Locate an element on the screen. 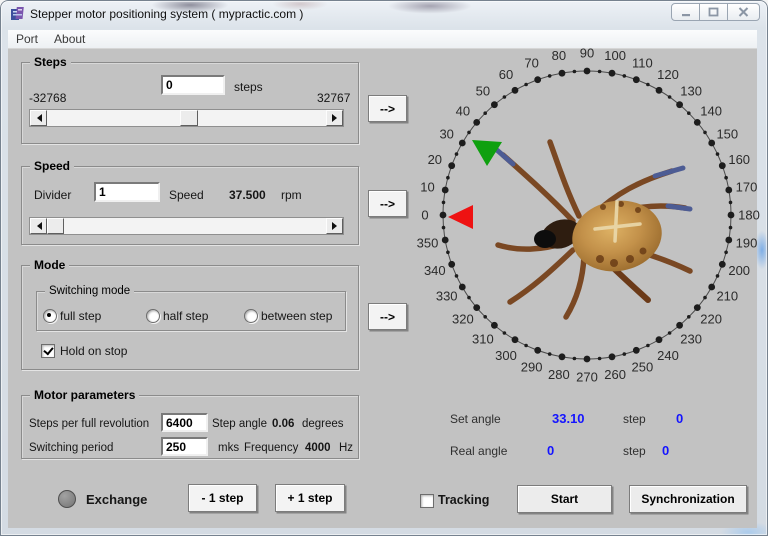 The width and height of the screenshot is (768, 536). maximize-button is located at coordinates (713, 12).